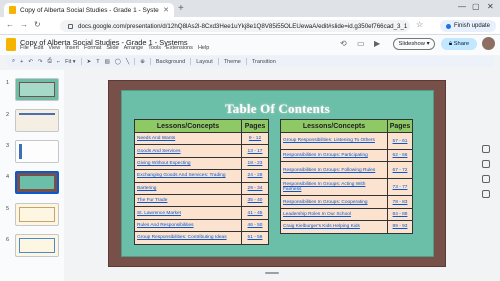 This screenshot has height=281, width=500. I want to click on speaker-notes-handle, so click(272, 273).